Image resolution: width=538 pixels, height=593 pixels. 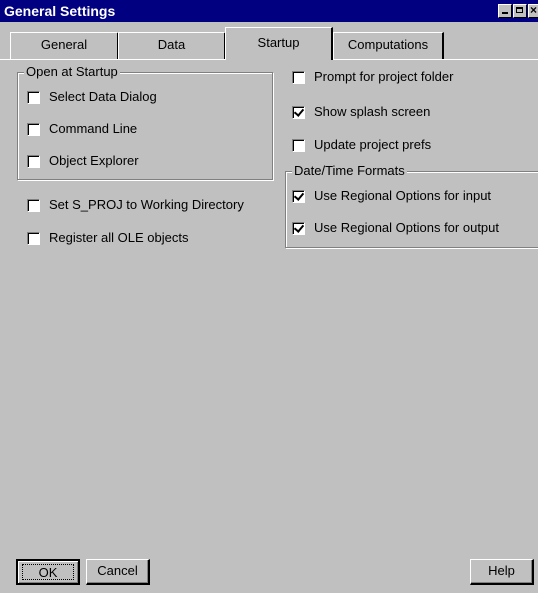 I want to click on tab-startup: Startup, so click(x=279, y=43).